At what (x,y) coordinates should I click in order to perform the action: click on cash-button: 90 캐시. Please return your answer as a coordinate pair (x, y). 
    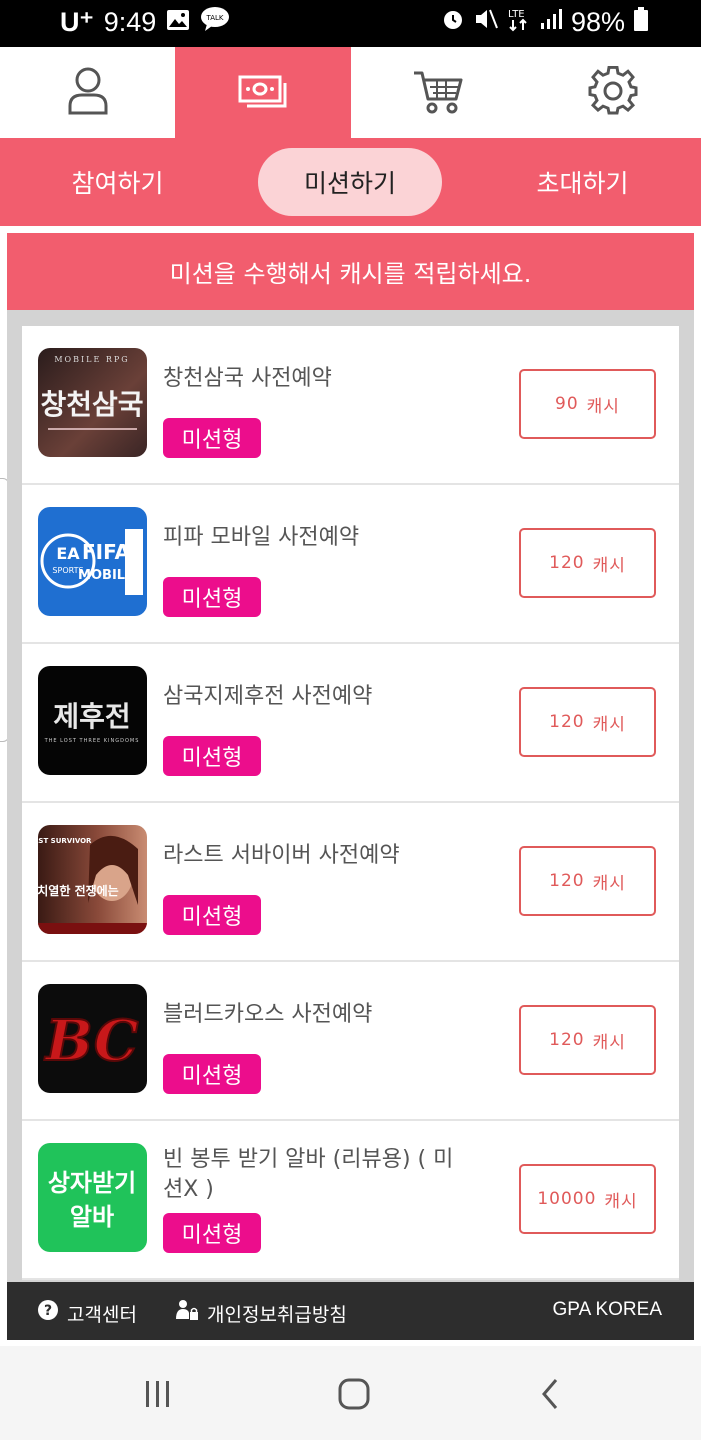
    Looking at the image, I should click on (587, 404).